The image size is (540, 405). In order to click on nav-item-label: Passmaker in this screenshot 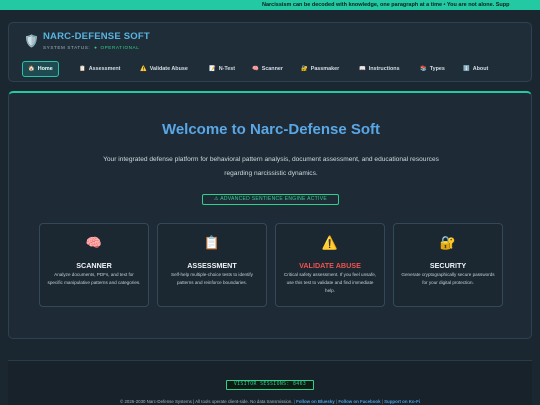, I will do `click(325, 69)`.